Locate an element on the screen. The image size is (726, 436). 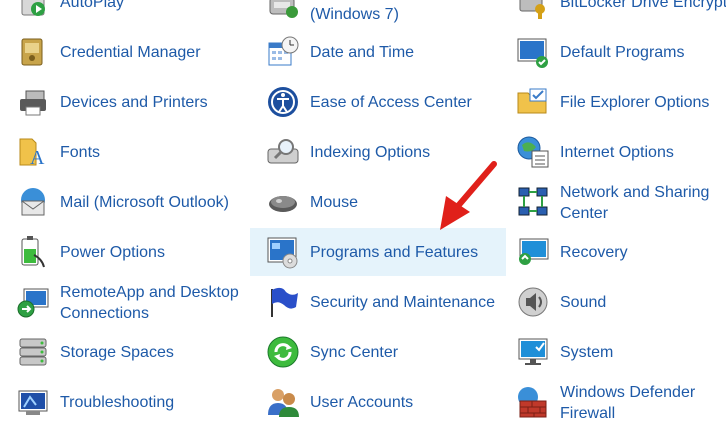
item-windows-defender-firewall: Windows Defender Firewall is located at coordinates (616, 402).